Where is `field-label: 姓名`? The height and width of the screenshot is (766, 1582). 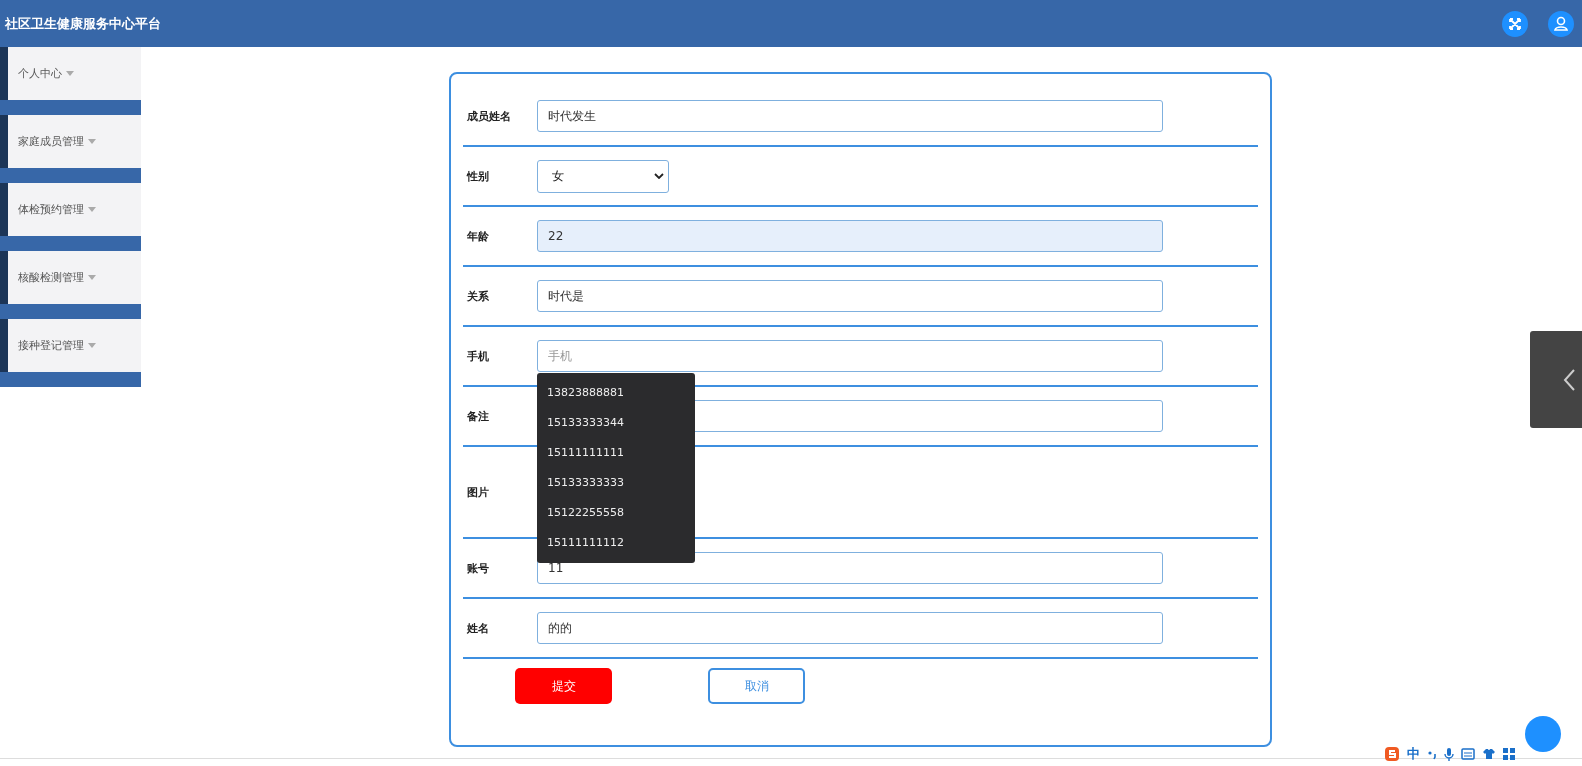 field-label: 姓名 is located at coordinates (478, 628).